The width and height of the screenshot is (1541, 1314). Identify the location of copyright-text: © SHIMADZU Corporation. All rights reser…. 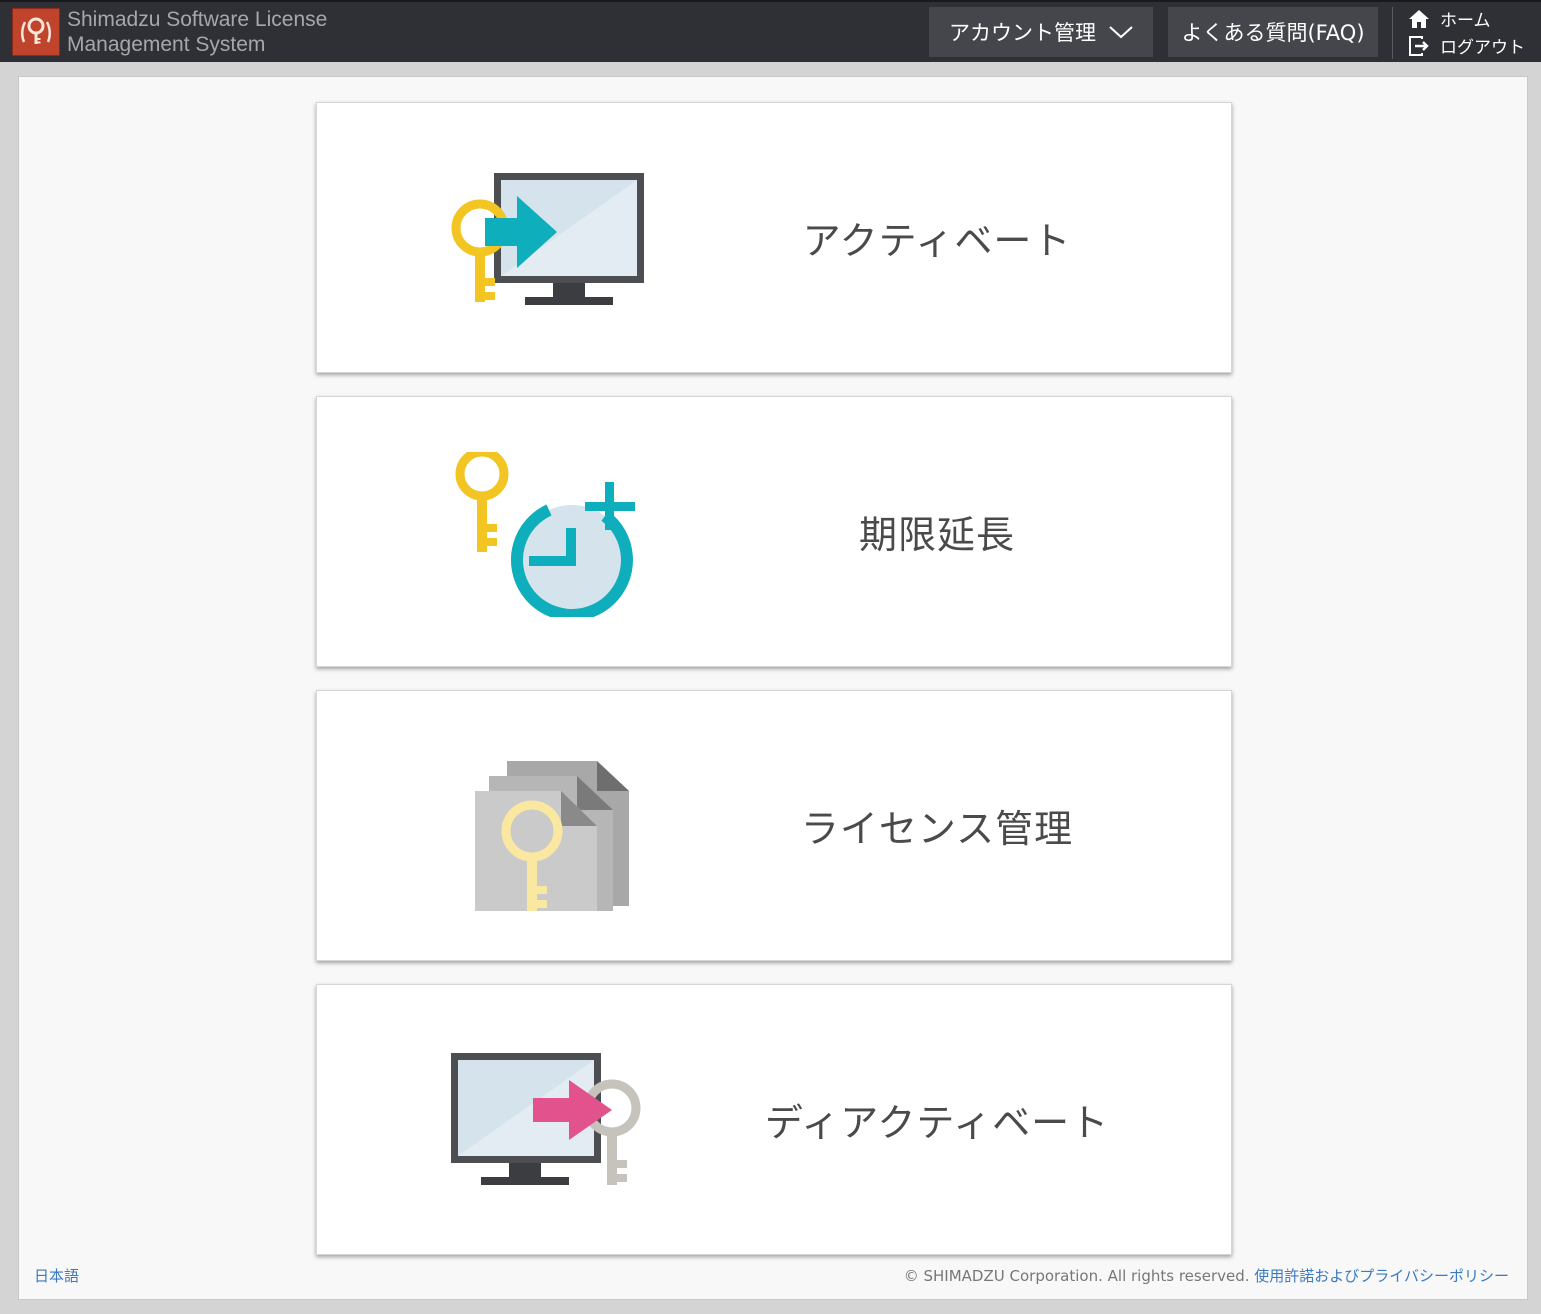
(1076, 1276).